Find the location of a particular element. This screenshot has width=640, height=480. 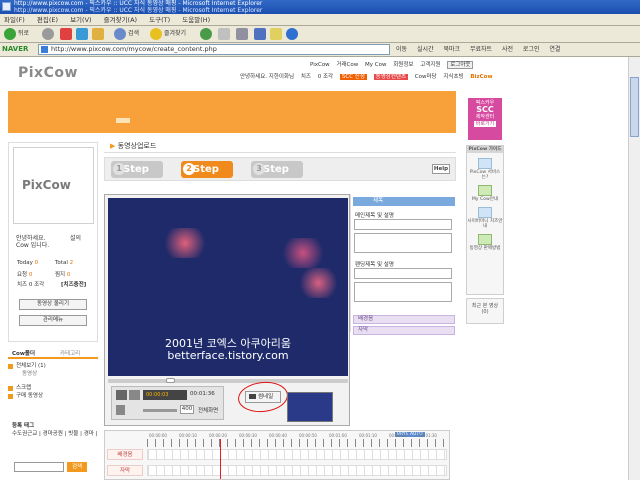

manage-menu-button: 관리메뉴 is located at coordinates (53, 320).